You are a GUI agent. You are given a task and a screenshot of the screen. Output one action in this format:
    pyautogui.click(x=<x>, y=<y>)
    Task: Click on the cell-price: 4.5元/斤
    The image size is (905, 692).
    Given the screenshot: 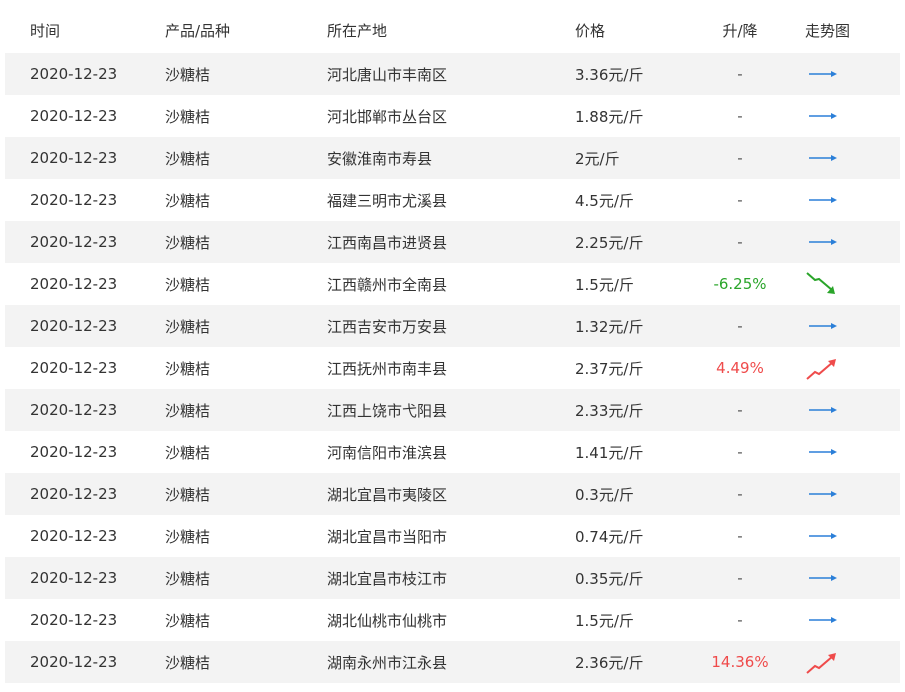 What is the action you would take?
    pyautogui.click(x=604, y=200)
    